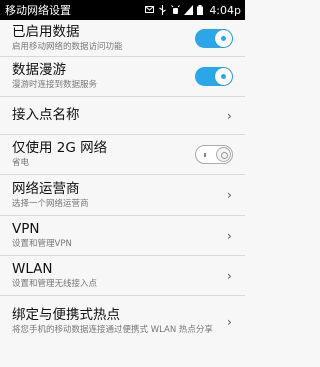 The width and height of the screenshot is (320, 367). I want to click on toggle-off-mark, so click(205, 155).